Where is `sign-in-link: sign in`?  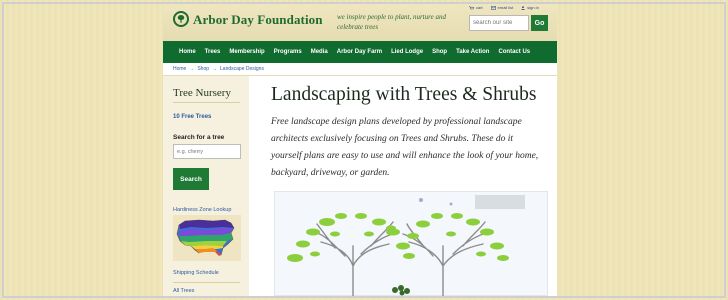
sign-in-link: sign in is located at coordinates (530, 7).